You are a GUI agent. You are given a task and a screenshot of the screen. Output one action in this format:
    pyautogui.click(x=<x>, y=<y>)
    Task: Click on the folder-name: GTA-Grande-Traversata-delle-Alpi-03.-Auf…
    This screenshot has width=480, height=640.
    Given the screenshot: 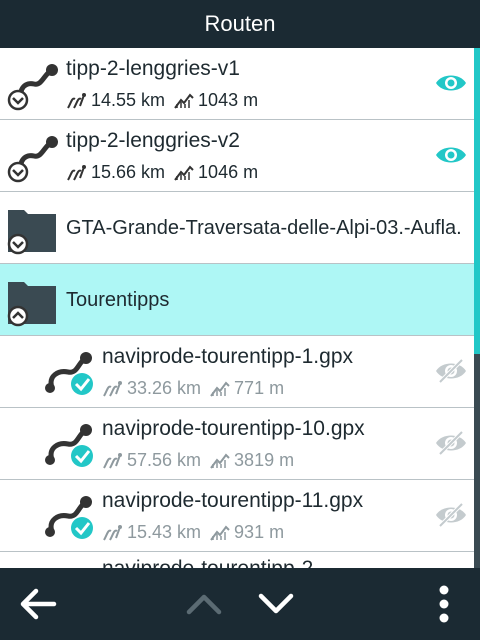 What is the action you would take?
    pyautogui.click(x=264, y=228)
    